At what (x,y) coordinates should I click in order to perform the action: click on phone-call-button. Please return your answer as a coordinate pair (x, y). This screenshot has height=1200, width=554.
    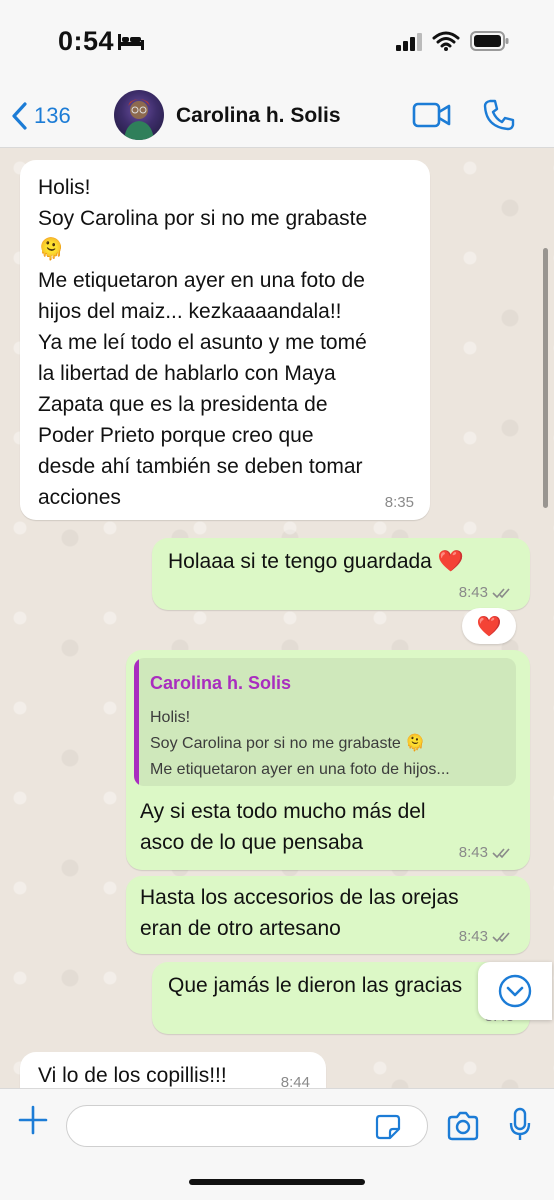
    Looking at the image, I should click on (499, 115).